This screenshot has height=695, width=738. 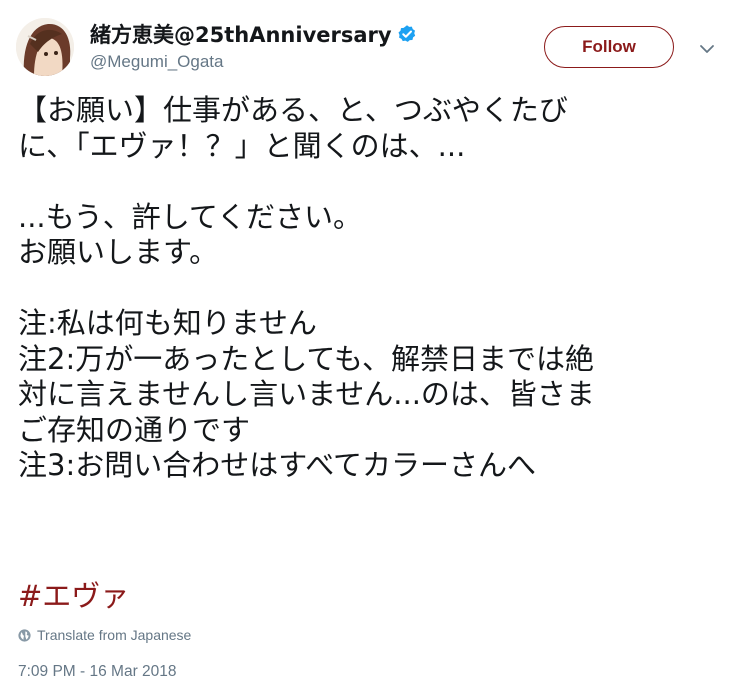 I want to click on display-name-row: 緒方恵美@25thAnniversary, so click(x=253, y=34).